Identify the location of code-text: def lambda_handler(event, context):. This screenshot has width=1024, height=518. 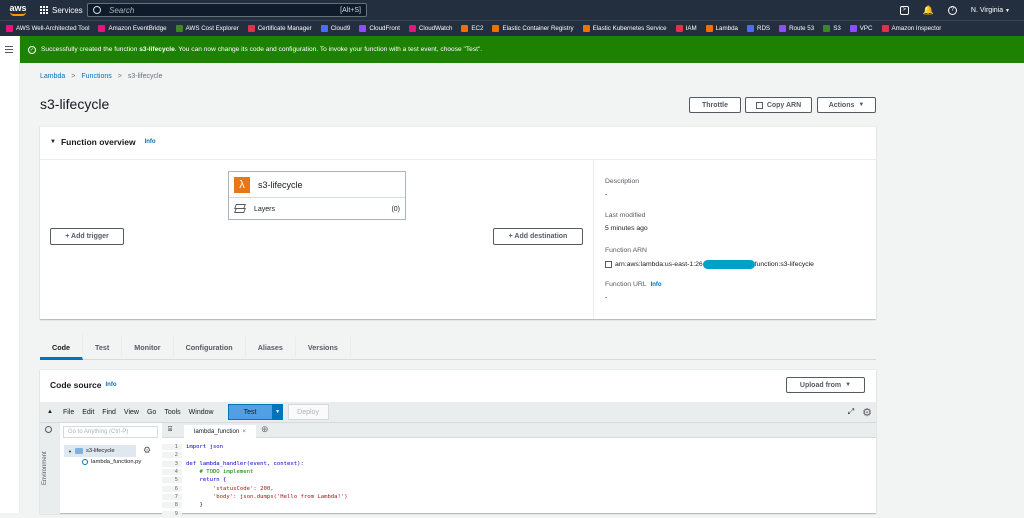
(245, 463).